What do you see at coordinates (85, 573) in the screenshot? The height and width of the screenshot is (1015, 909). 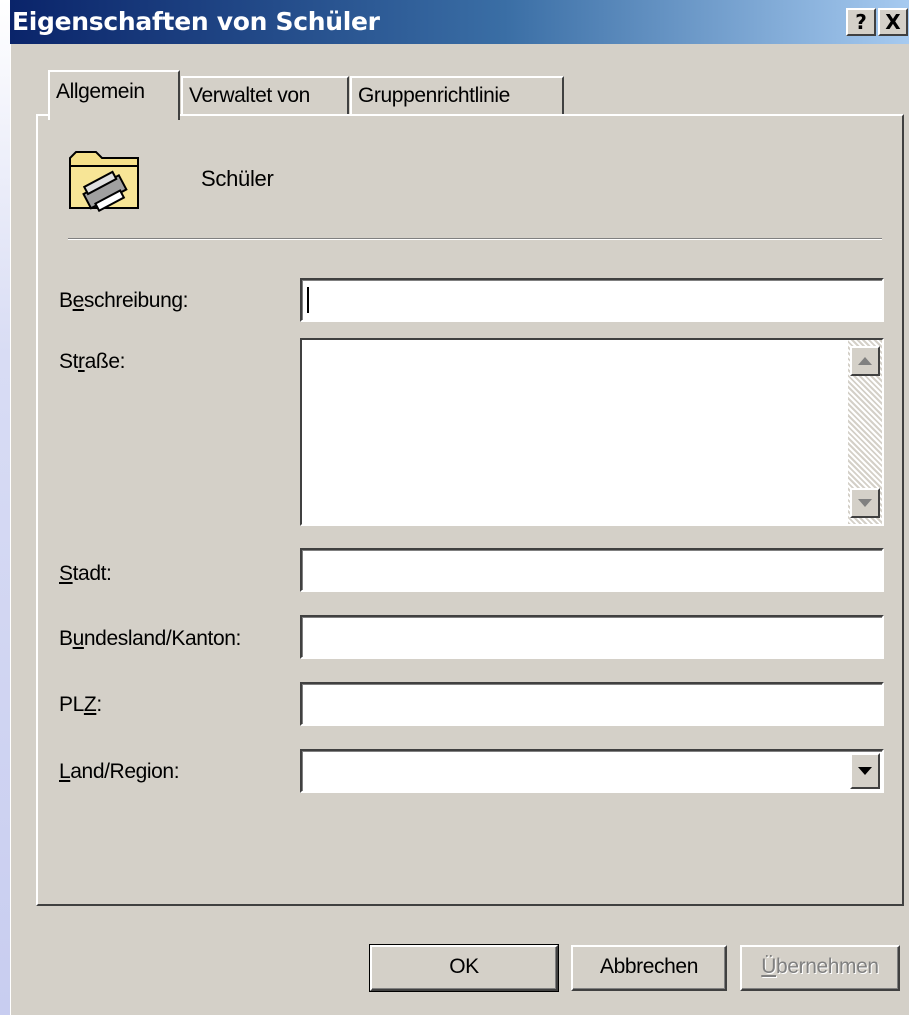 I see `stadt-label: Stadt:` at bounding box center [85, 573].